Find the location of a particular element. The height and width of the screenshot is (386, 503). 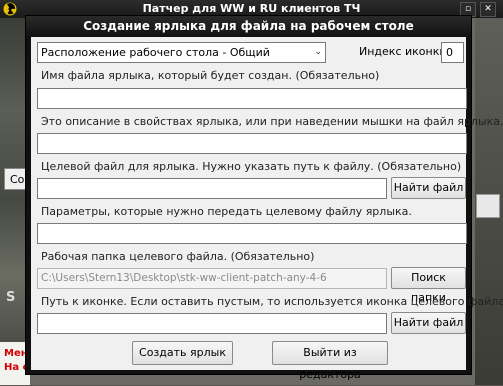

desktop-location-select: Расположение рабочего стола - Общий ⌄ is located at coordinates (181, 52).